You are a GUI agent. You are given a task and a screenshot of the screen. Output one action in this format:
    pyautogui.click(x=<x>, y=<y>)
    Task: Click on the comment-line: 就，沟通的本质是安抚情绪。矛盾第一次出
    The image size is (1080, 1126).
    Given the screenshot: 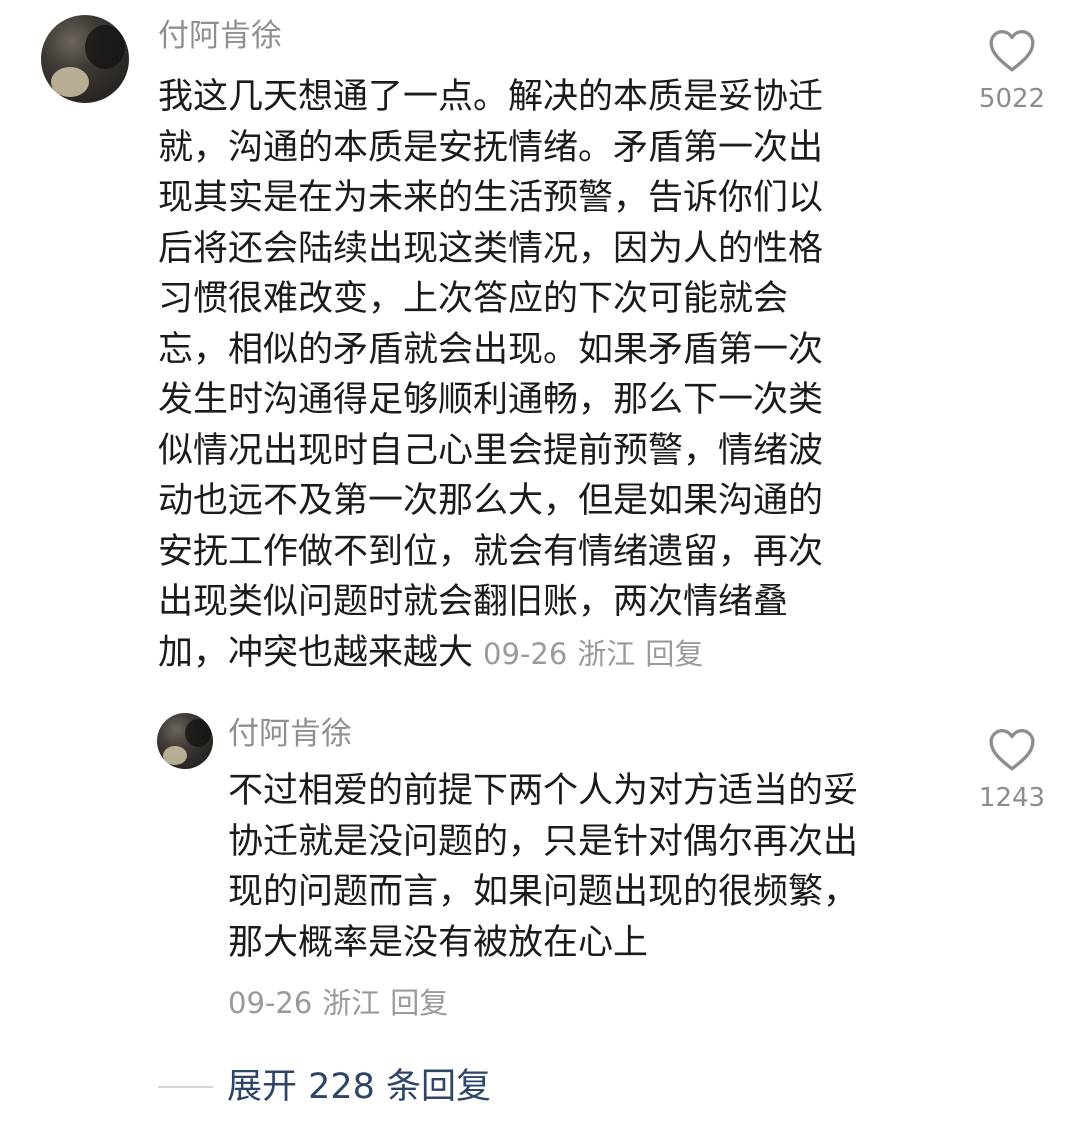 What is the action you would take?
    pyautogui.click(x=491, y=147)
    